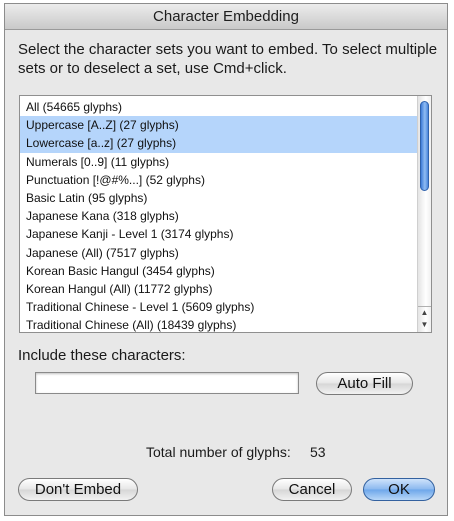 The width and height of the screenshot is (454, 521). I want to click on charset-list-item: Japanese Kana (318 glyphs), so click(219, 216).